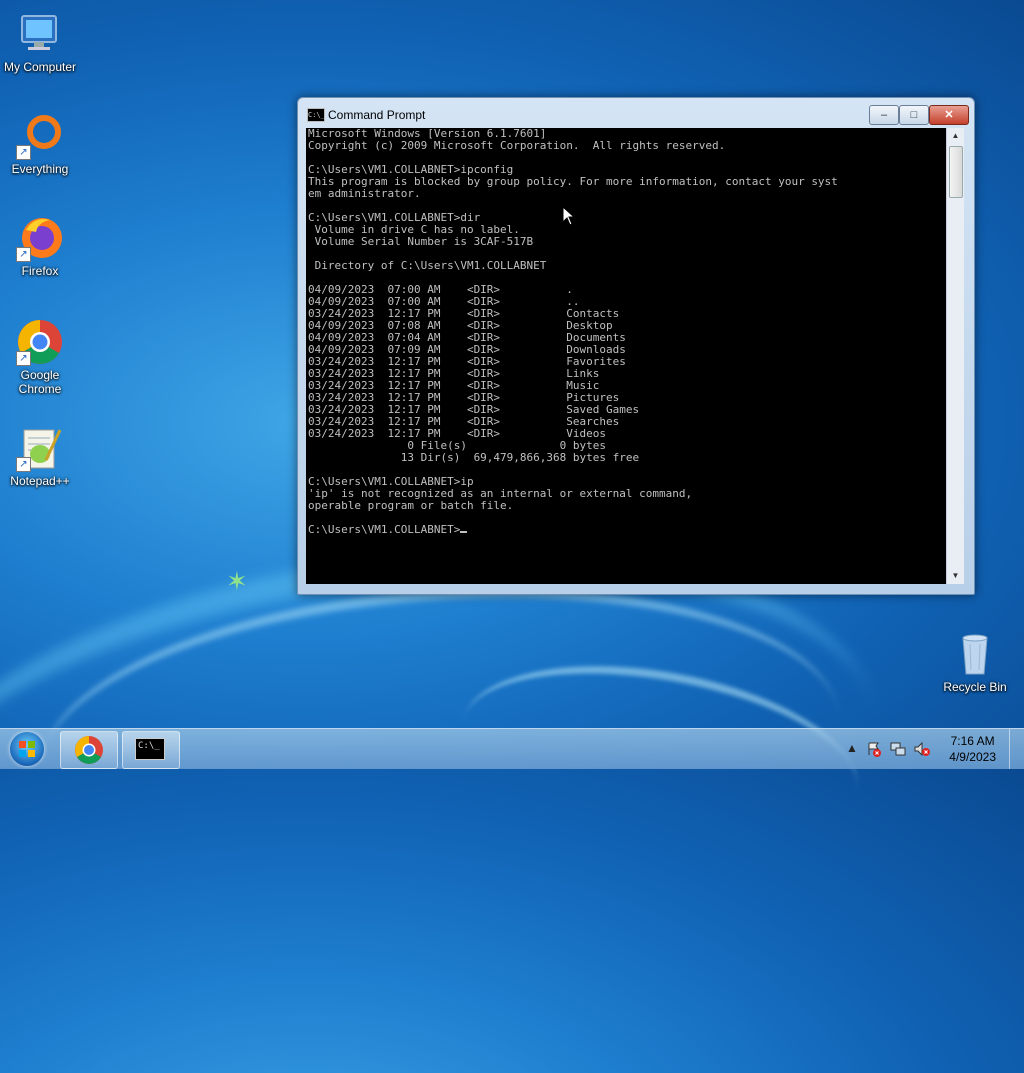 This screenshot has width=1024, height=1073. What do you see at coordinates (237, 581) in the screenshot?
I see `wallpaper-leaf: ✶` at bounding box center [237, 581].